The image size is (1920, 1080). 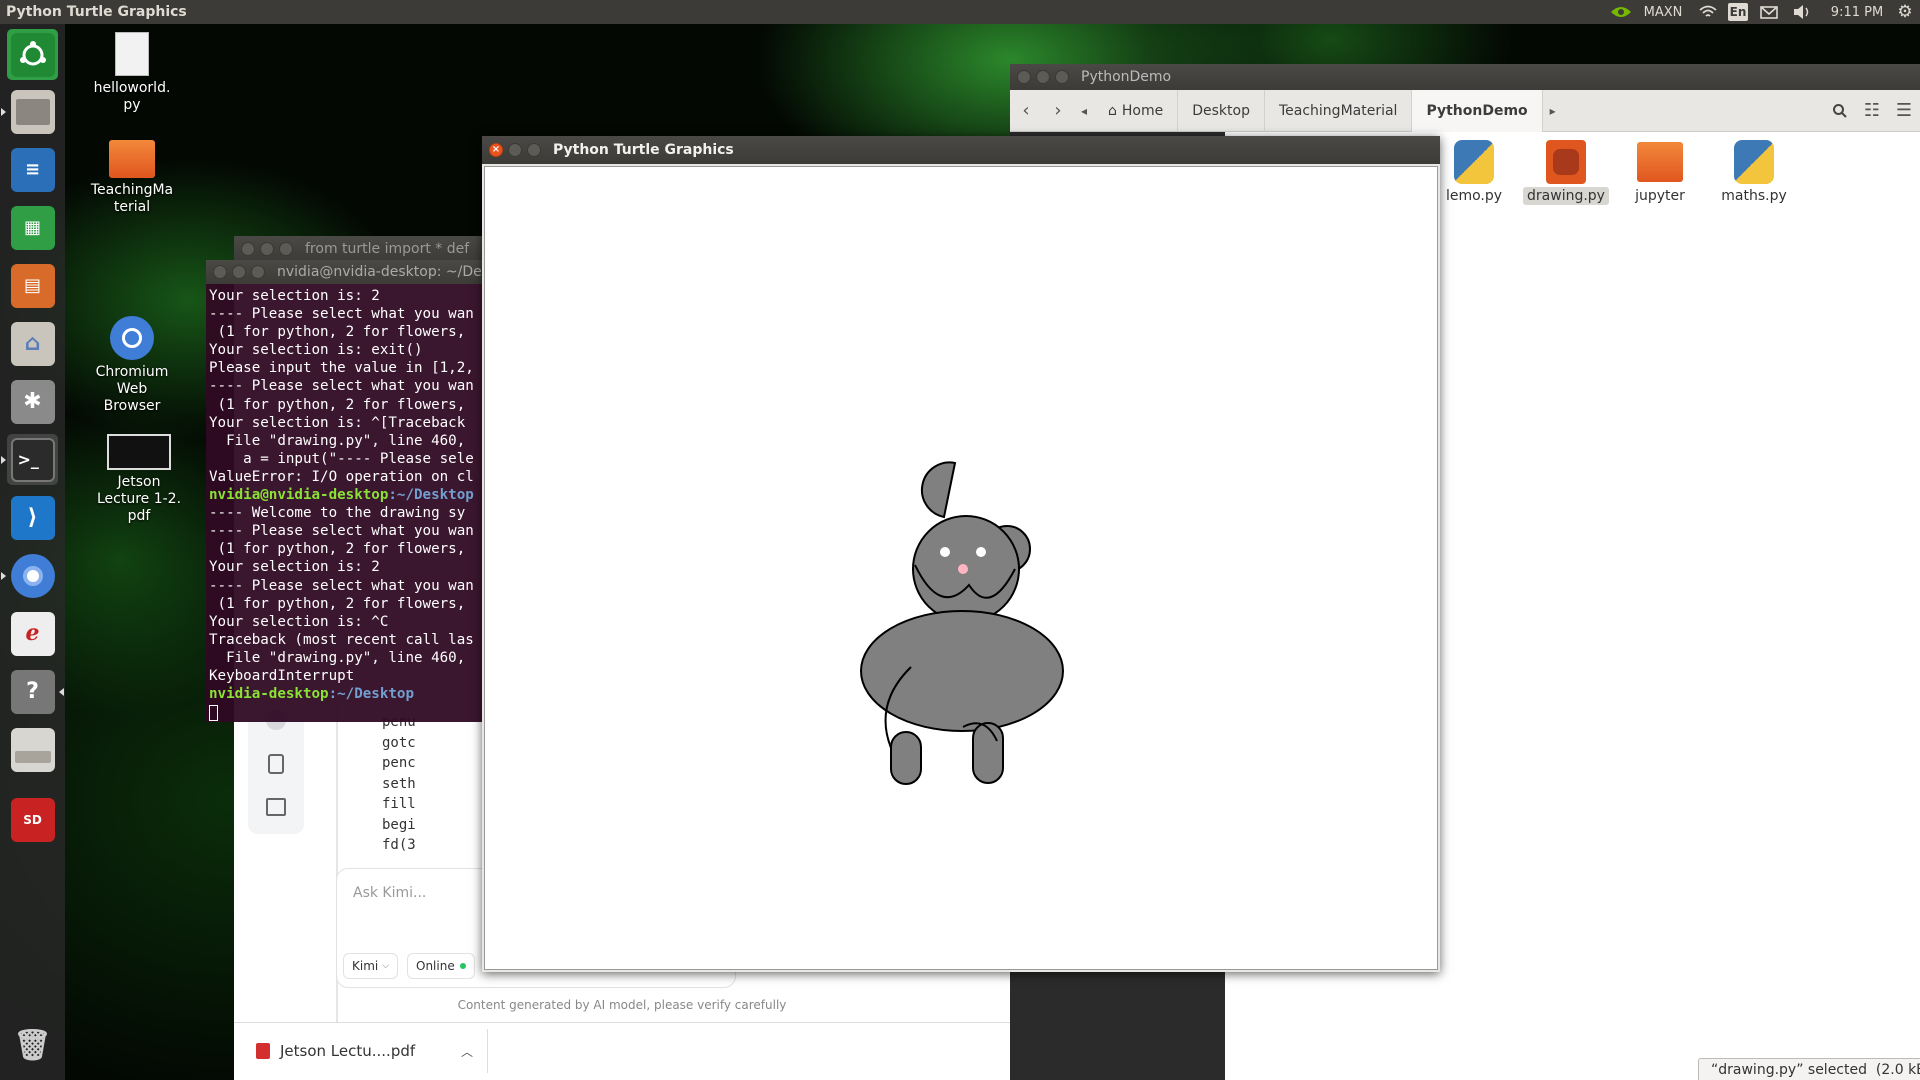 What do you see at coordinates (139, 479) in the screenshot?
I see `desktop-icon-jetson-pdf: Jetson Lecture 1-2. pdf` at bounding box center [139, 479].